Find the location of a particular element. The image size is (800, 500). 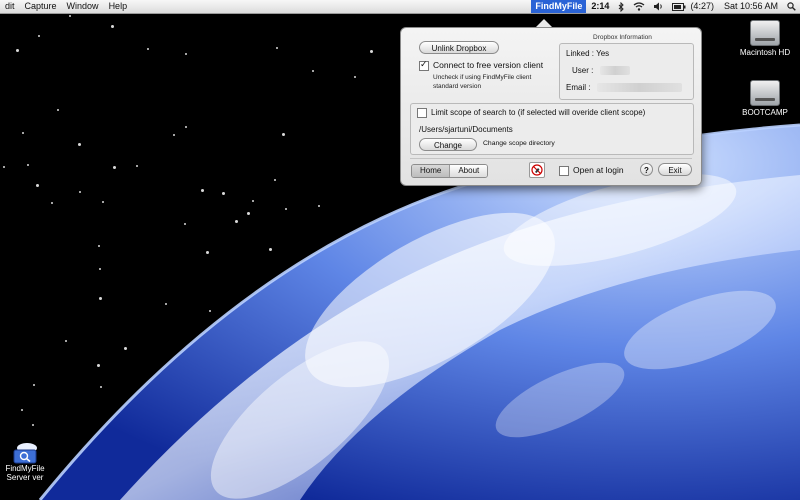

dropbox-info-group: Linked : Yes User : Email : is located at coordinates (626, 71).